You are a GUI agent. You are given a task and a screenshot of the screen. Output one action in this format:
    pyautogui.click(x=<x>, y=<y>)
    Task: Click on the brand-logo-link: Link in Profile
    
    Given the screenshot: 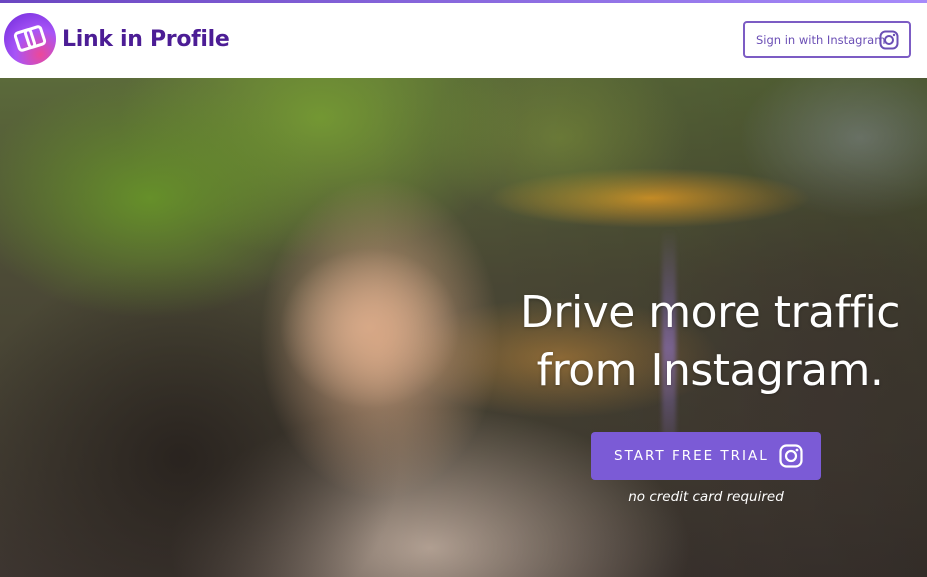 What is the action you would take?
    pyautogui.click(x=117, y=39)
    